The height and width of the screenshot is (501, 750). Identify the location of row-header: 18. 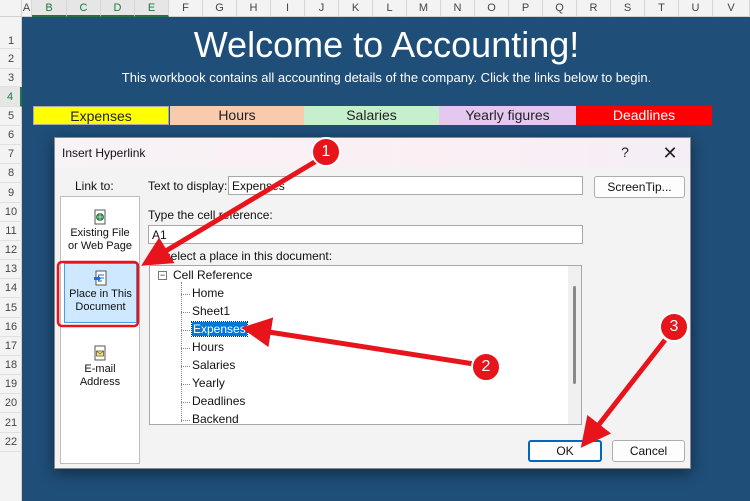
(11, 365).